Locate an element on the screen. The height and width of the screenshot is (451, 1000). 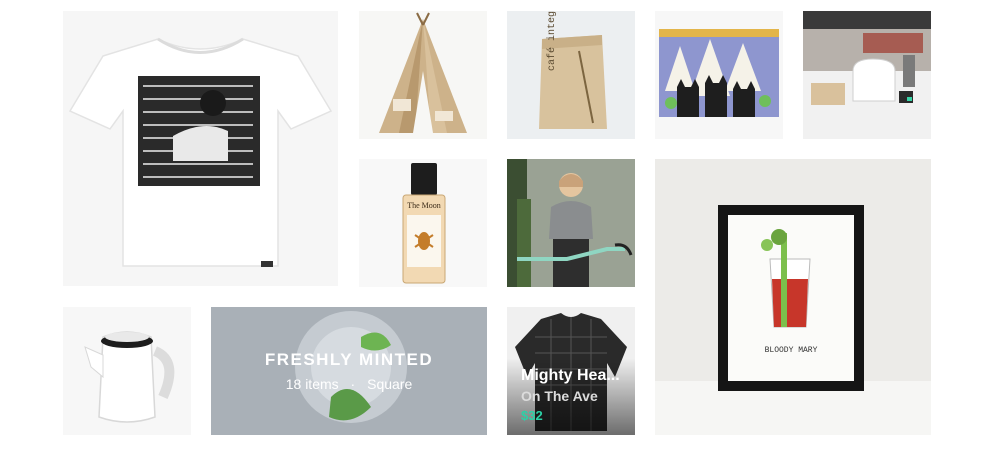
product-tile-perfume: The Moon is located at coordinates (423, 223).